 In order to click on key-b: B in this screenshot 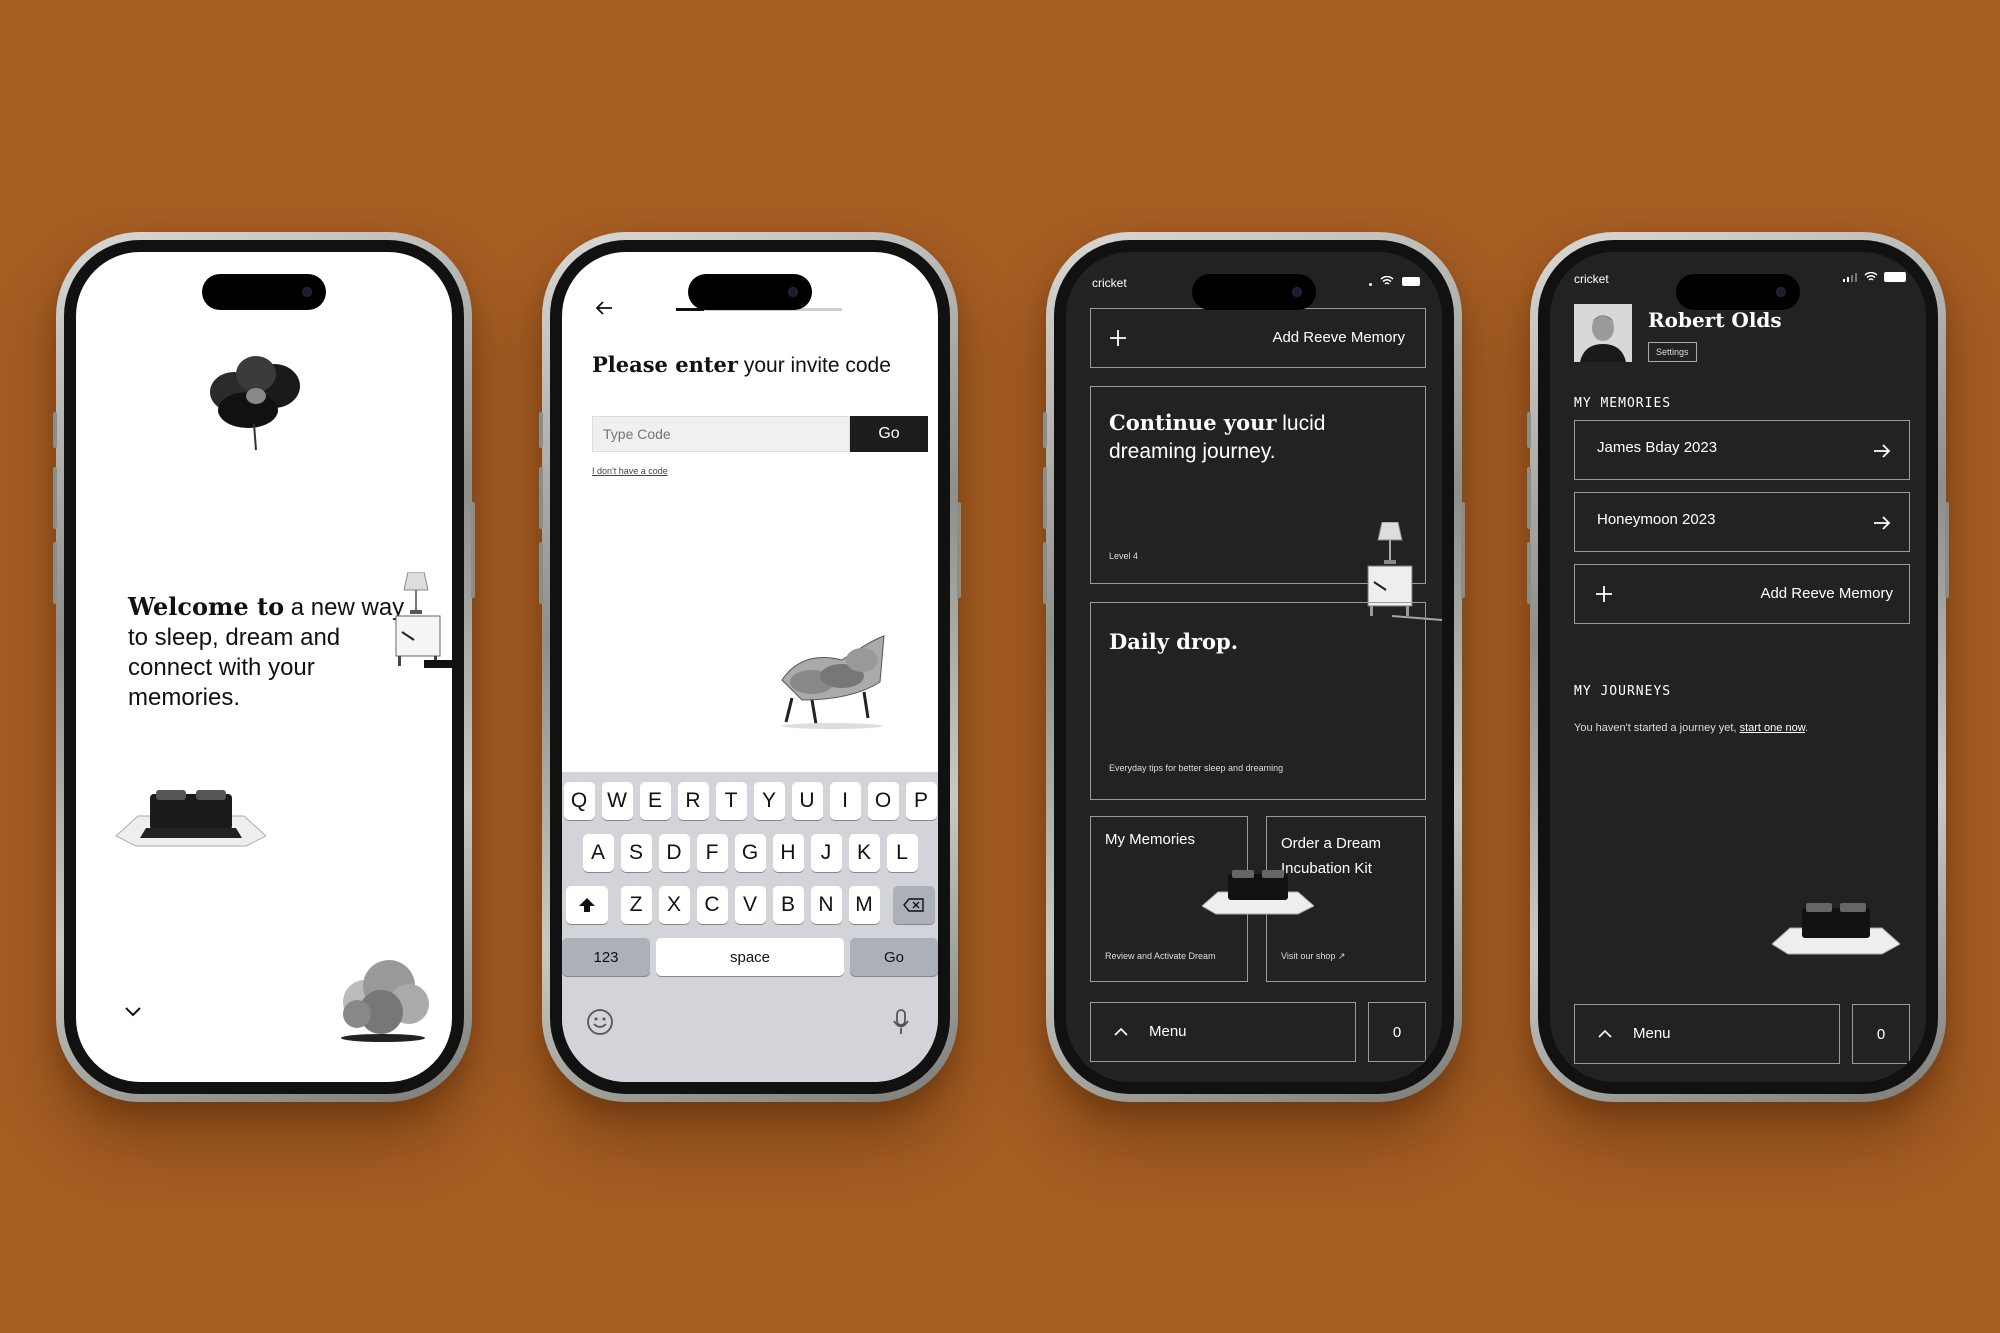, I will do `click(788, 905)`.